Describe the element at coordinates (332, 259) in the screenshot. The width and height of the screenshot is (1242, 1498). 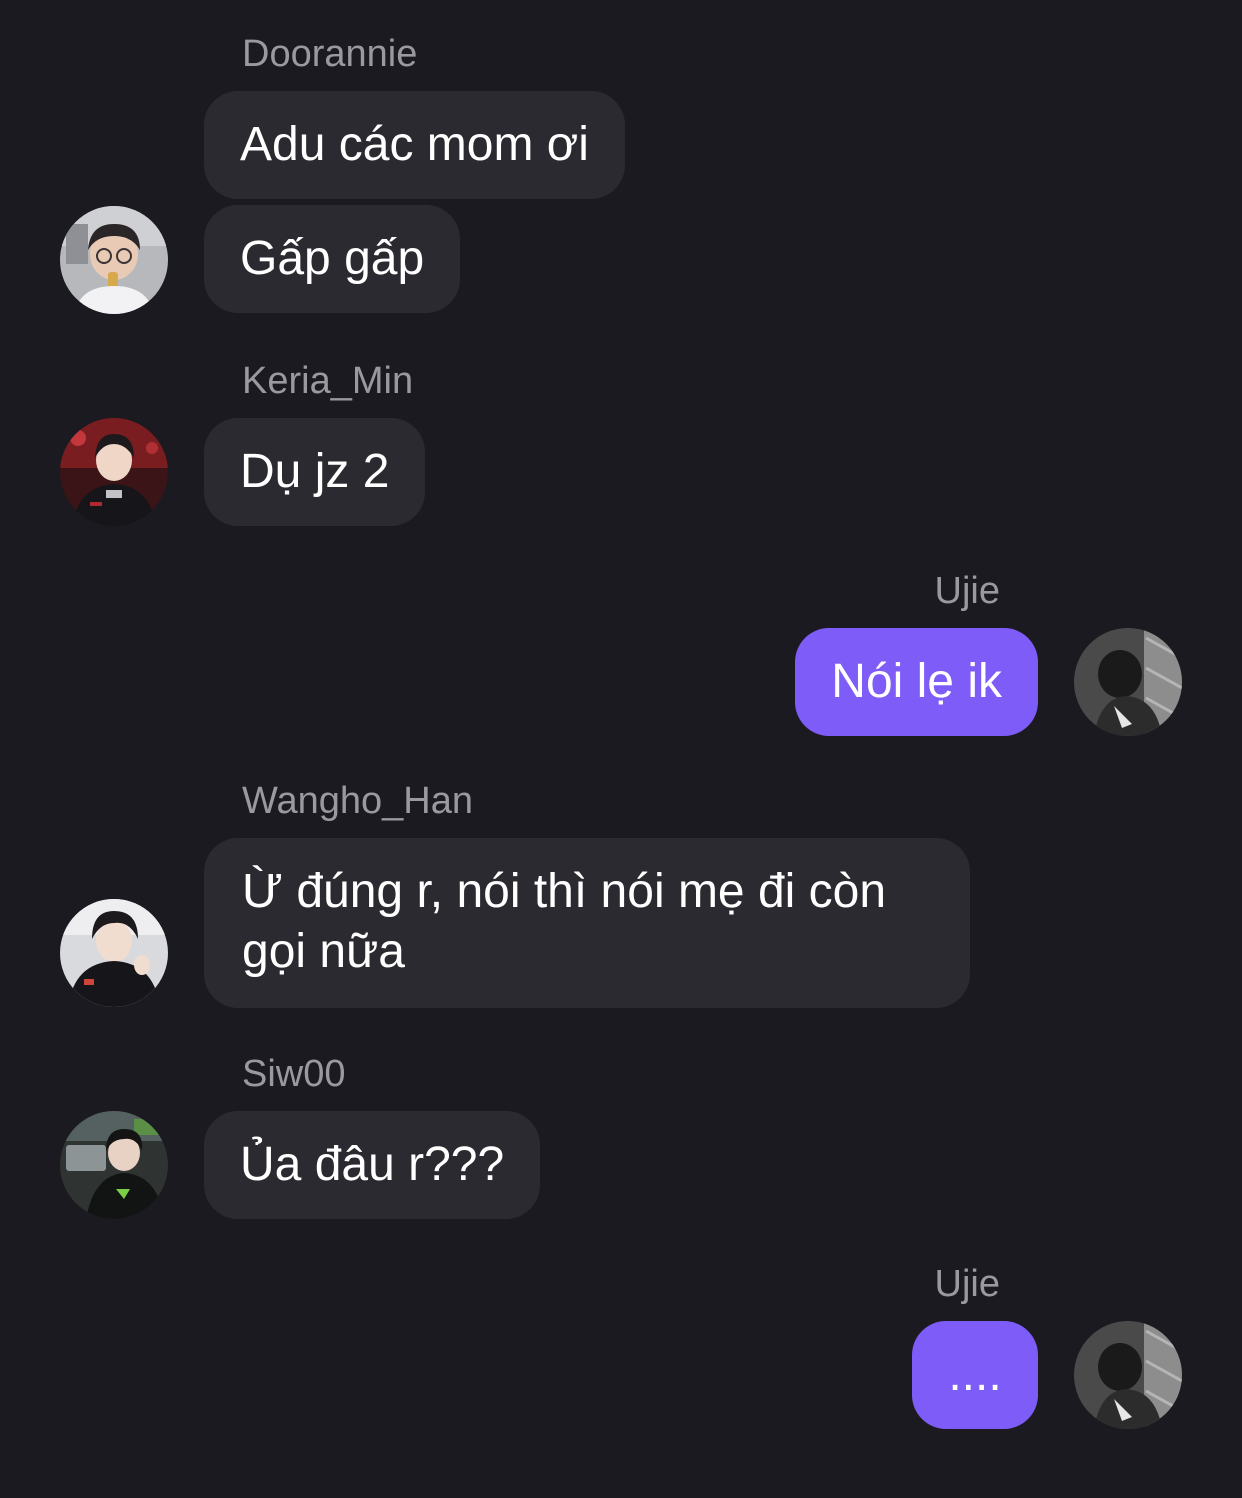
I see `message-bubble: Gấp gấp` at that location.